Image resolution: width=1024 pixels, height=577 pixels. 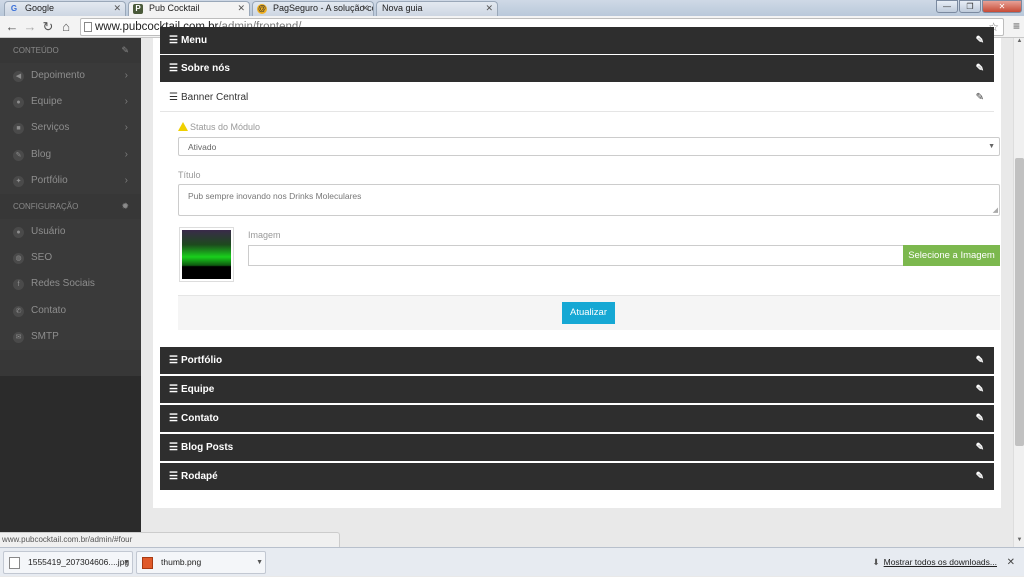 What do you see at coordinates (876, 562) in the screenshot?
I see `download-icon: ⬇` at bounding box center [876, 562].